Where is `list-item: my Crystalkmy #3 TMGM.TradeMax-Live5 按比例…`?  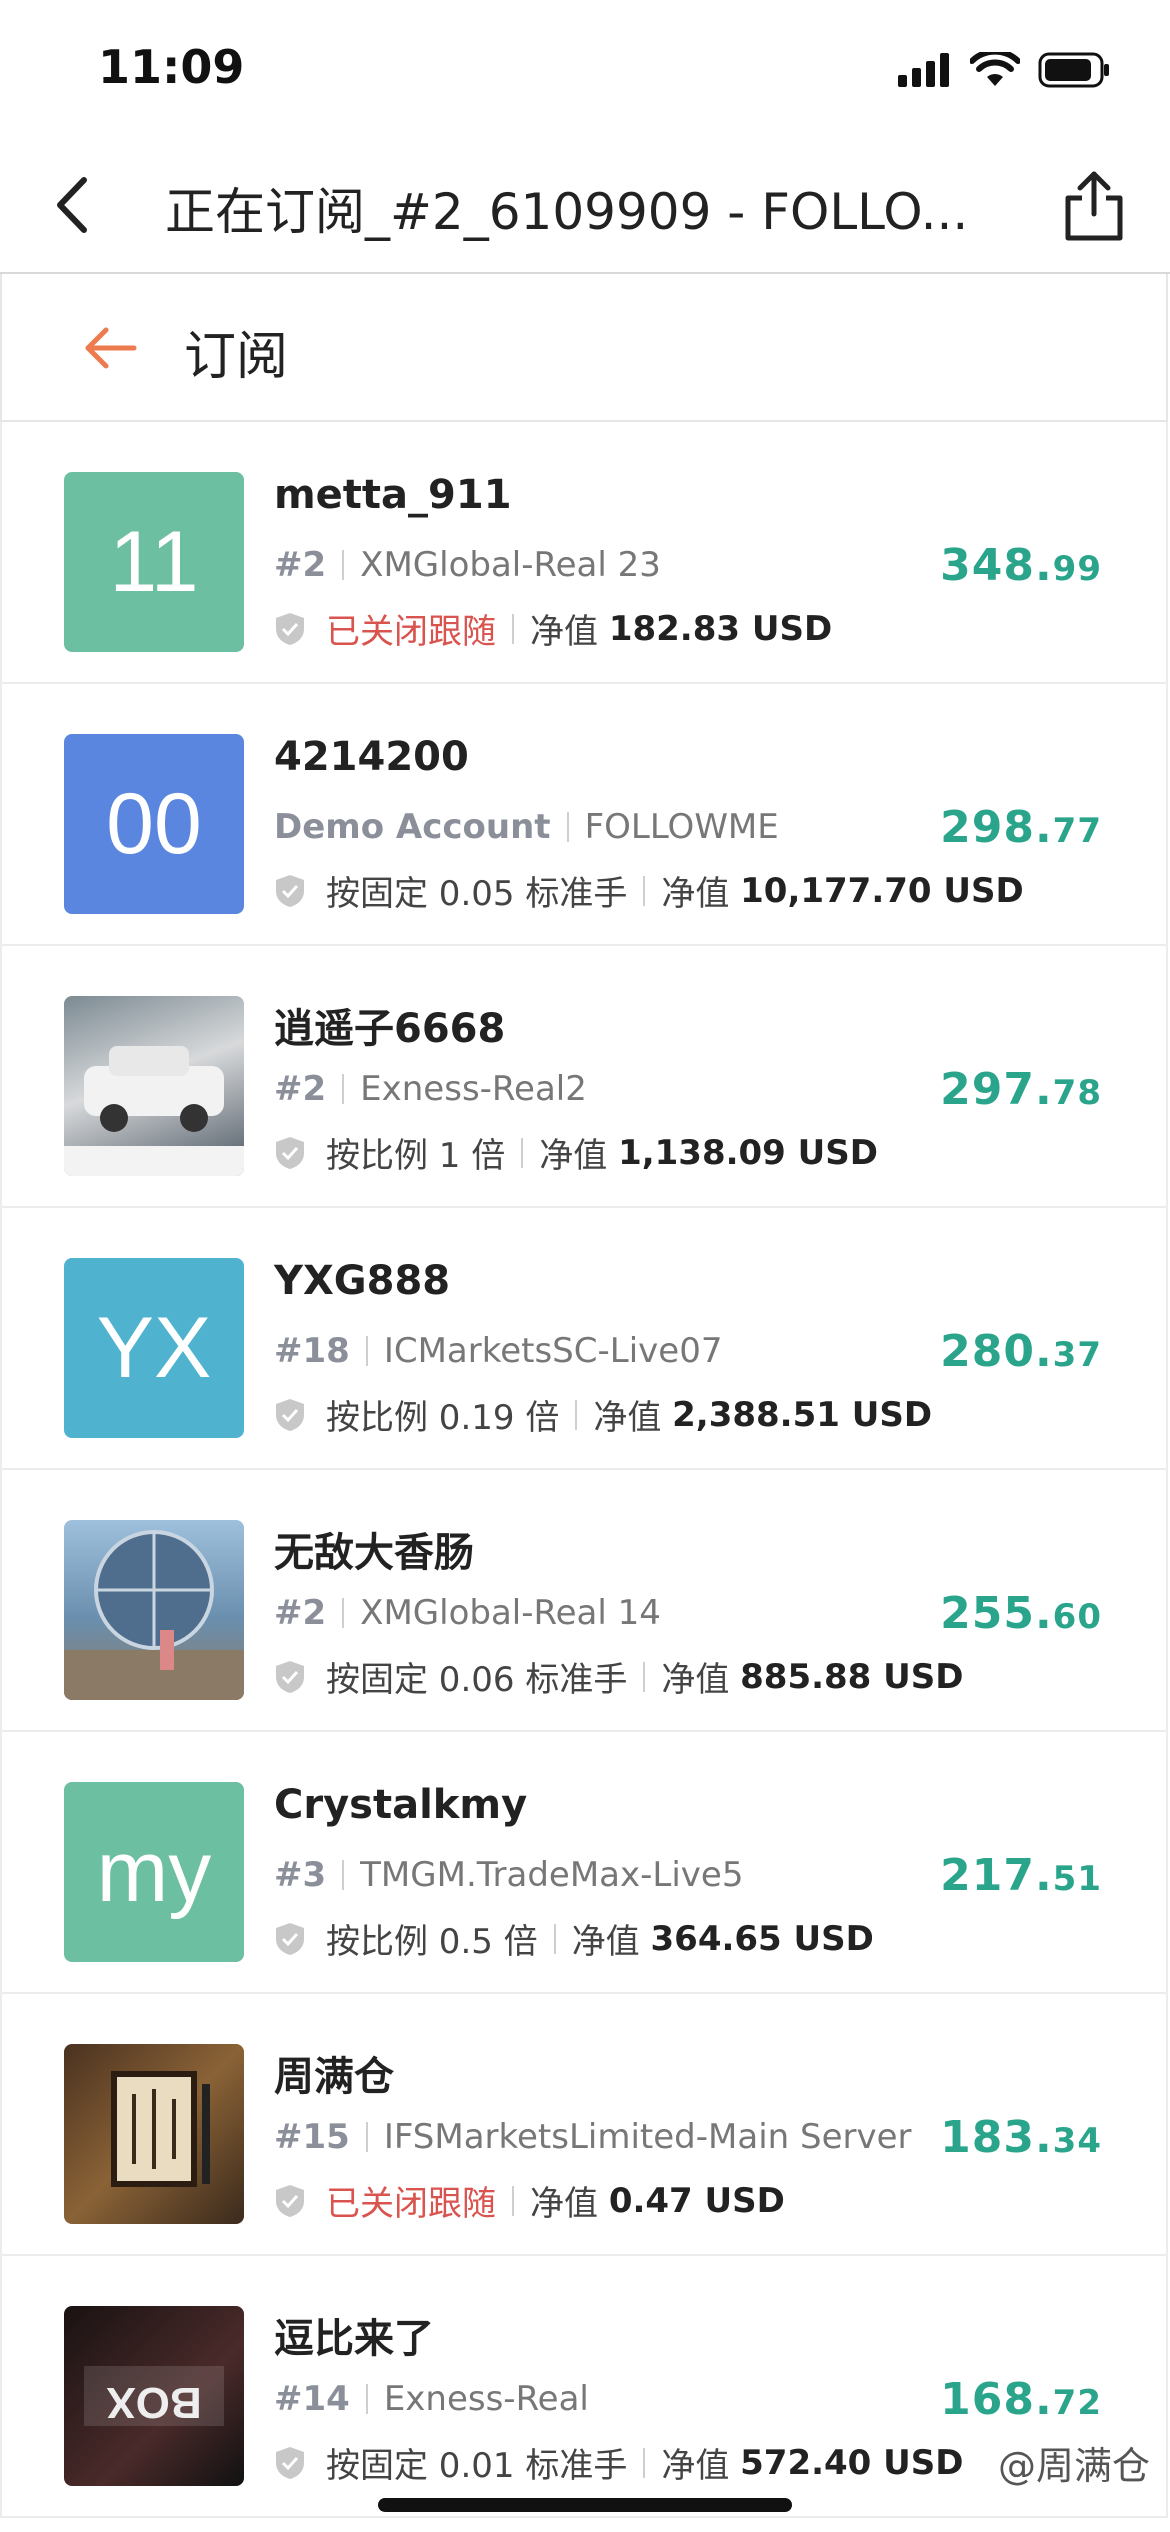
list-item: my Crystalkmy #3 TMGM.TradeMax-Live5 按比例… is located at coordinates (584, 1863).